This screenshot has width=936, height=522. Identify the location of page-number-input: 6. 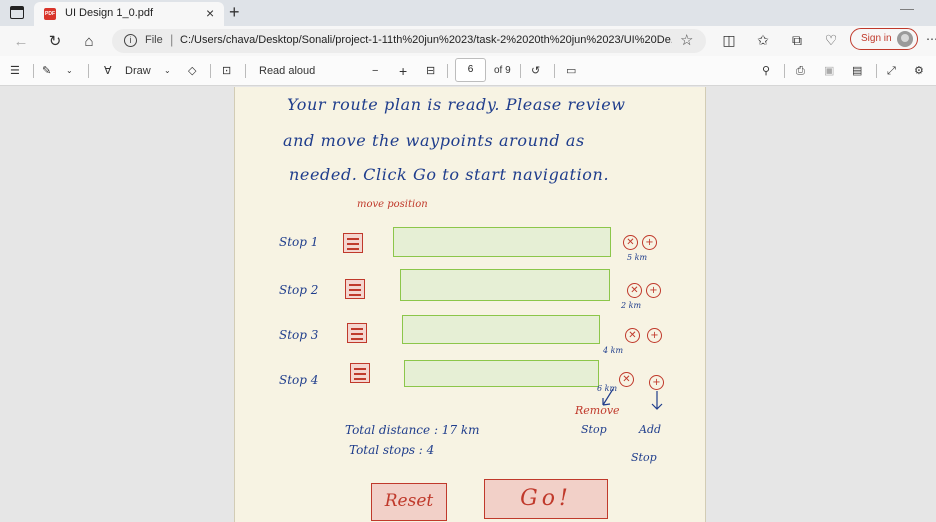
(470, 70).